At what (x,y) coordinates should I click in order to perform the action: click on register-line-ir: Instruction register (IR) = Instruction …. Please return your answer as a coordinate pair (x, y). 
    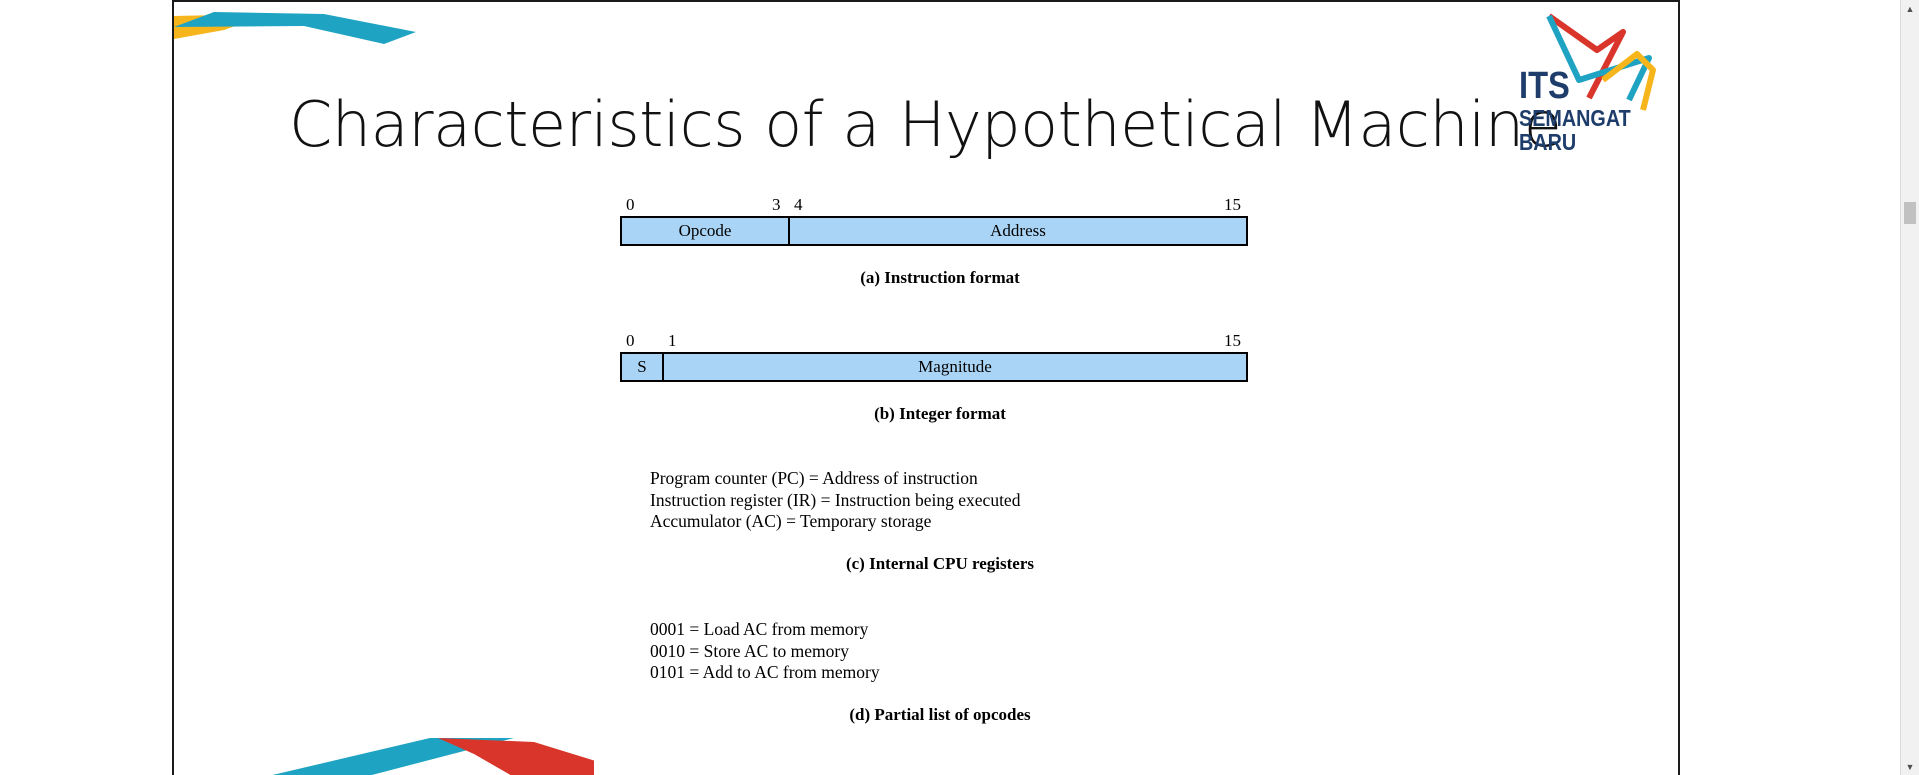
    Looking at the image, I should click on (835, 499).